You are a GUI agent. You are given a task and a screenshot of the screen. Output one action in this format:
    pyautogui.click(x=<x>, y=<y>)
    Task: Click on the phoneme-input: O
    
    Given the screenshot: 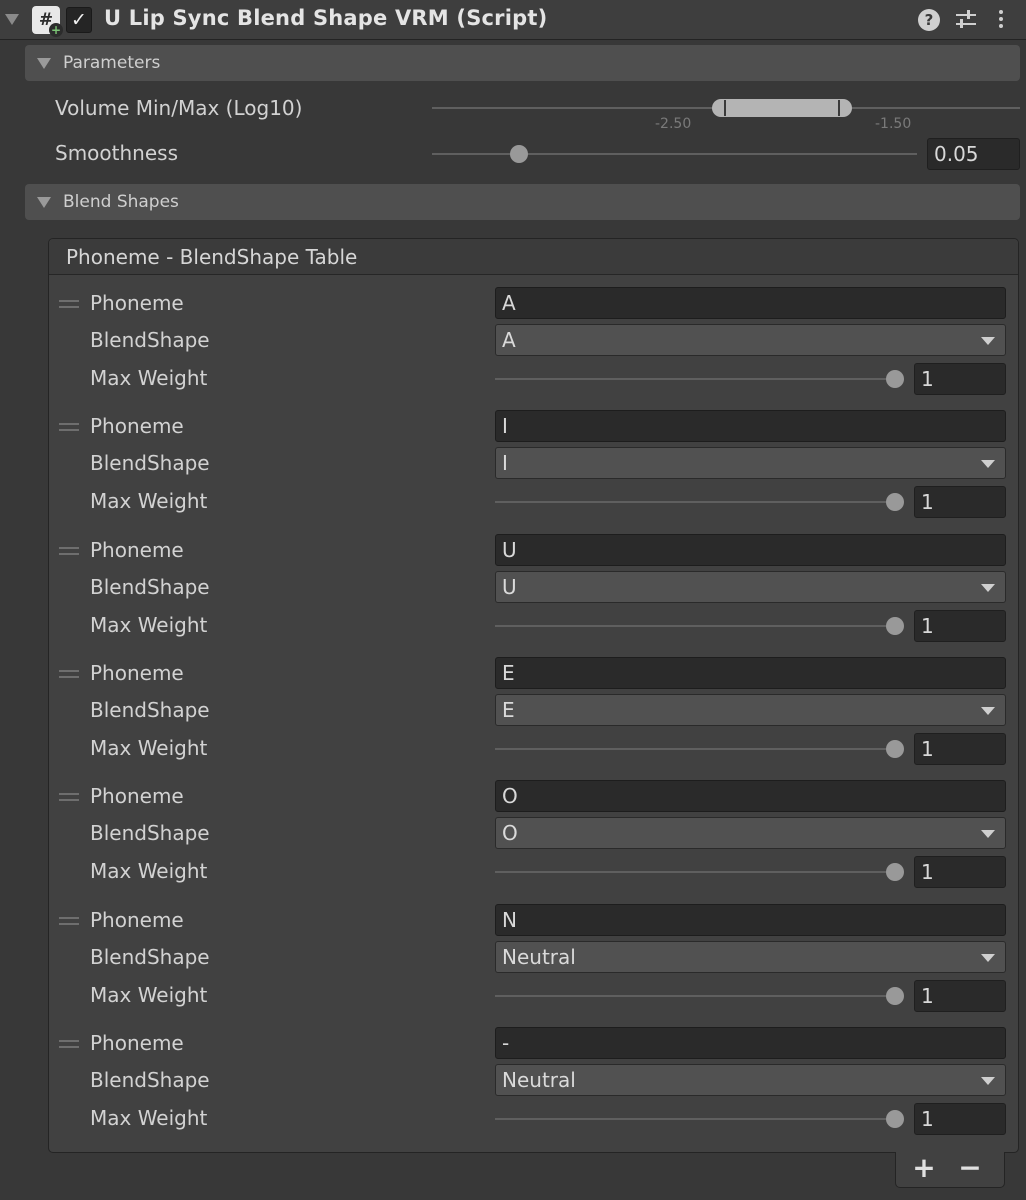 What is the action you would take?
    pyautogui.click(x=750, y=796)
    